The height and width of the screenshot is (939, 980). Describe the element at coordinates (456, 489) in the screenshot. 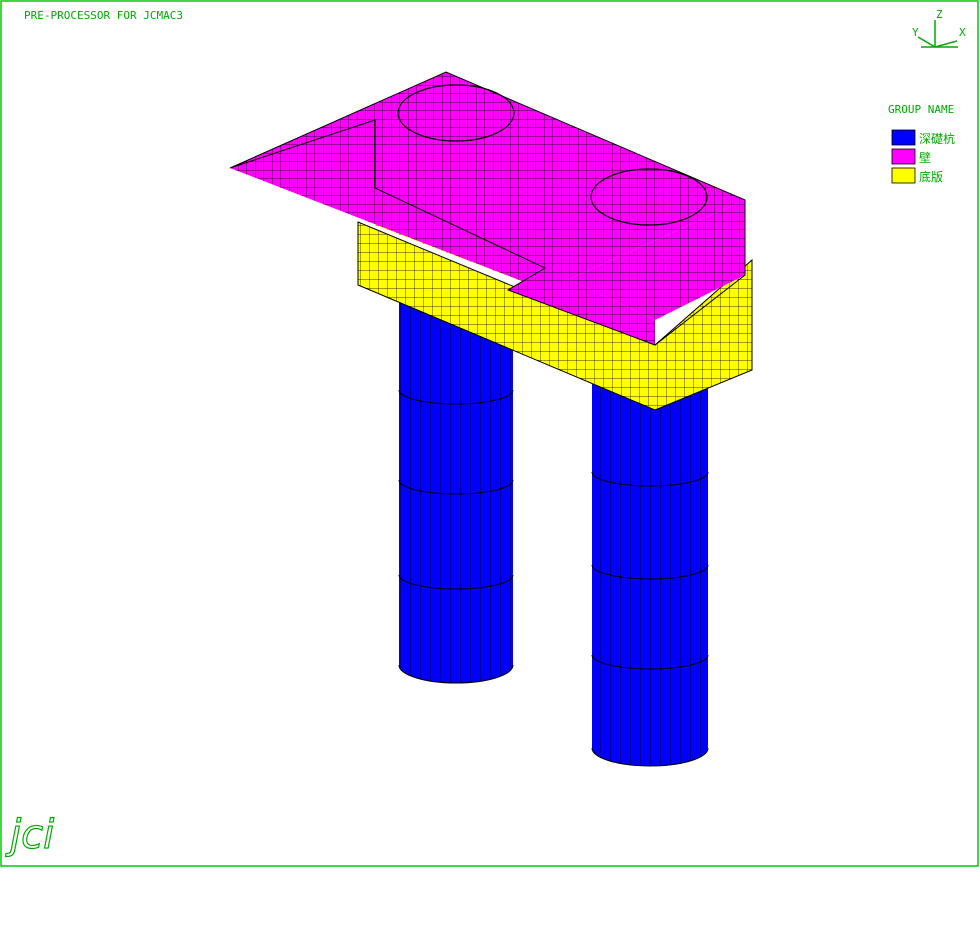

I see `pile-left` at that location.